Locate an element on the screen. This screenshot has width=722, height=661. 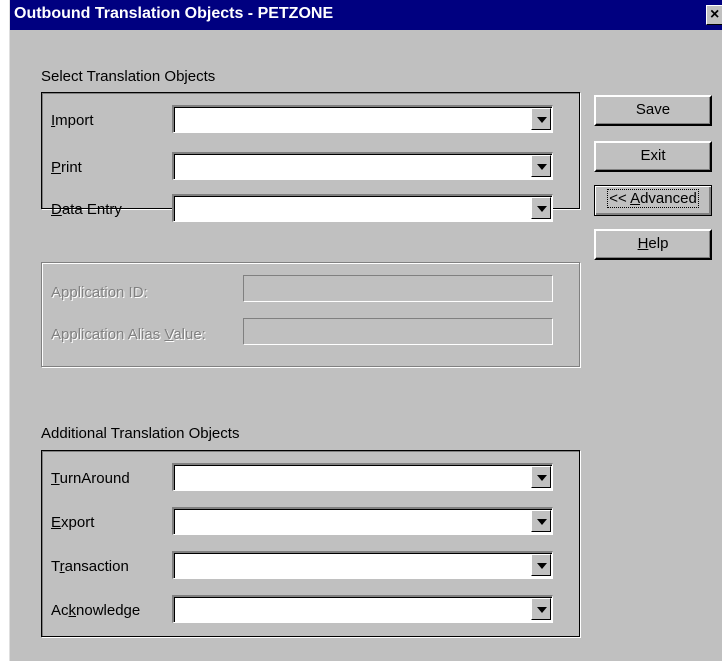
data-entry-combo is located at coordinates (362, 208).